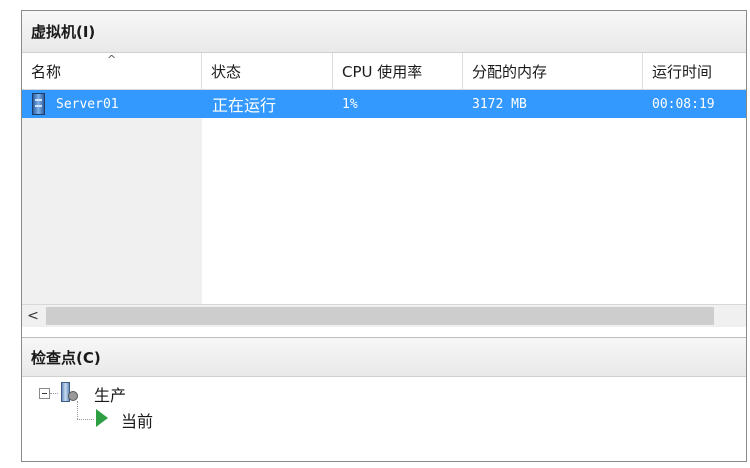 This screenshot has width=750, height=468. Describe the element at coordinates (66, 357) in the screenshot. I see `checkpoint-section-title: 检查点(C)` at that location.